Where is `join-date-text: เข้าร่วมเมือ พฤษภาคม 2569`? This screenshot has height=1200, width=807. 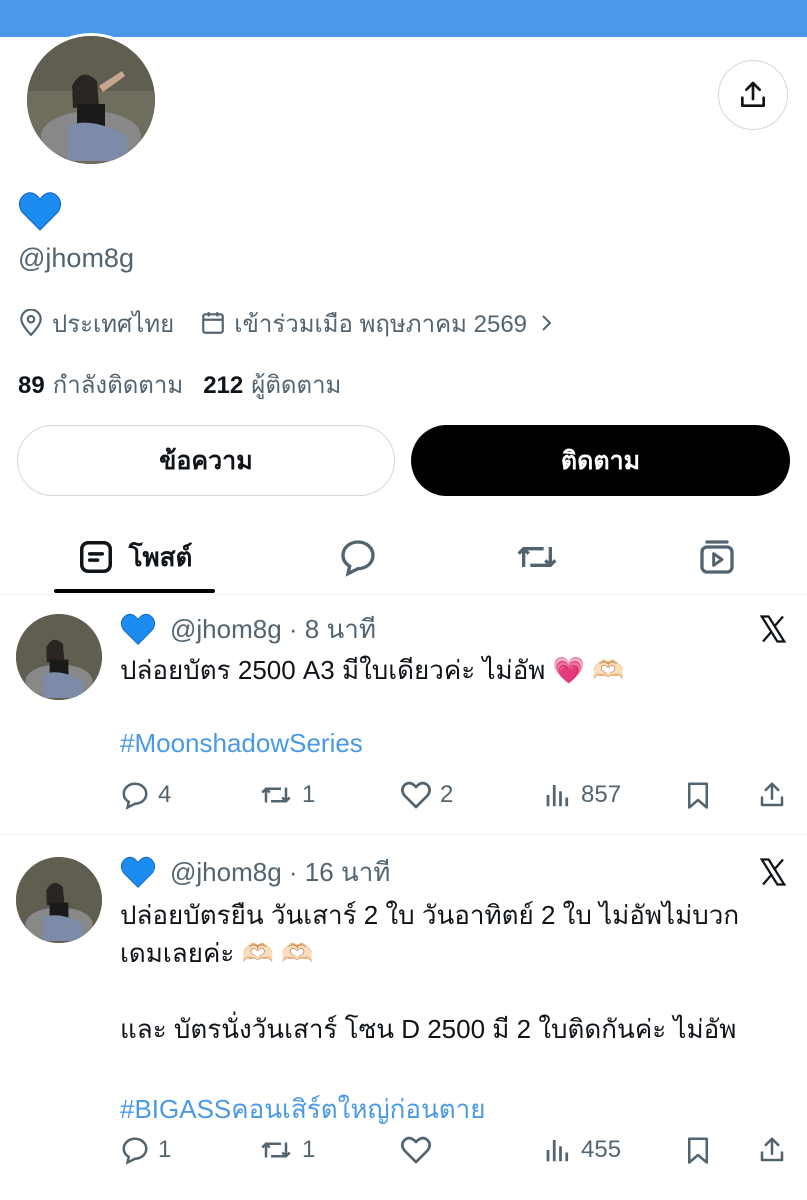 join-date-text: เข้าร่วมเมือ พฤษภาคม 2569 is located at coordinates (381, 324).